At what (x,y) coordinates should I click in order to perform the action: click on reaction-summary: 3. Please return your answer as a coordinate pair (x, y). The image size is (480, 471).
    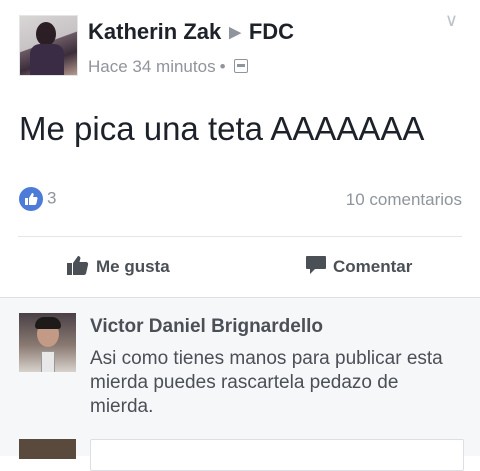
    Looking at the image, I should click on (37, 199).